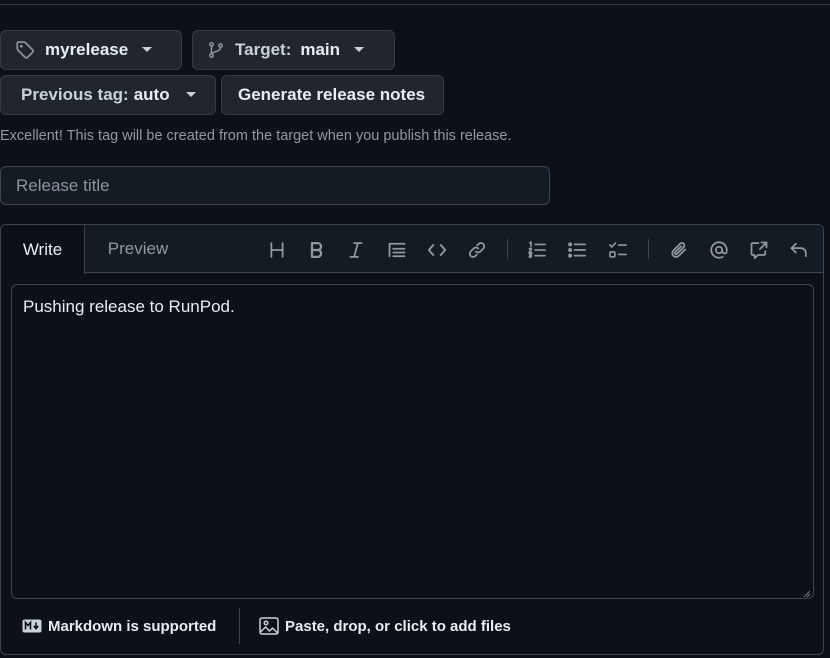  I want to click on markdown-supported-link: Markdown is supported, so click(119, 626).